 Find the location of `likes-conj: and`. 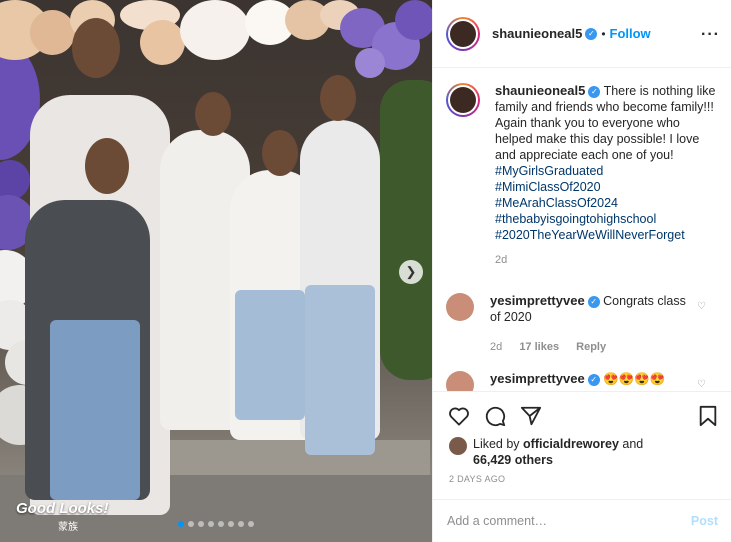

likes-conj: and is located at coordinates (633, 444).